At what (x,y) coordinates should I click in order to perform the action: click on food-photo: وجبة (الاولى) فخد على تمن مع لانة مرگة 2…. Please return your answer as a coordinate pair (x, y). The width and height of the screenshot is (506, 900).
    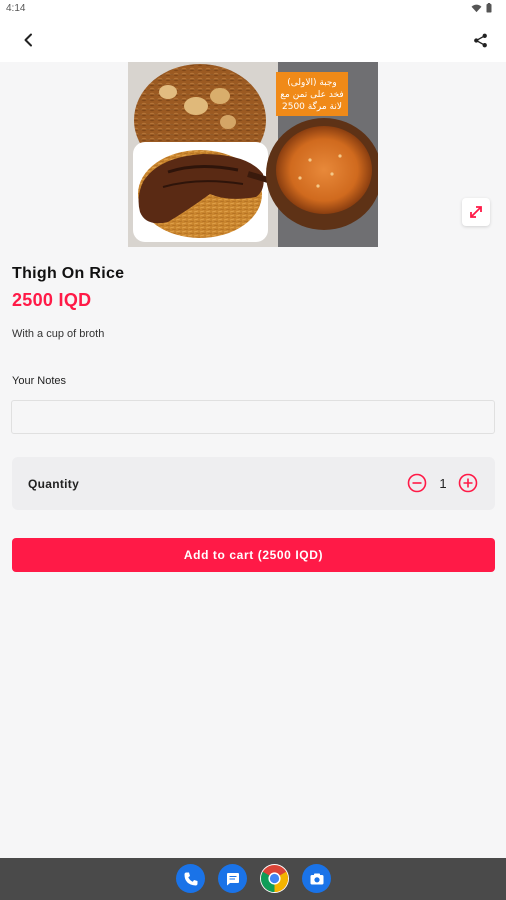
    Looking at the image, I should click on (253, 154).